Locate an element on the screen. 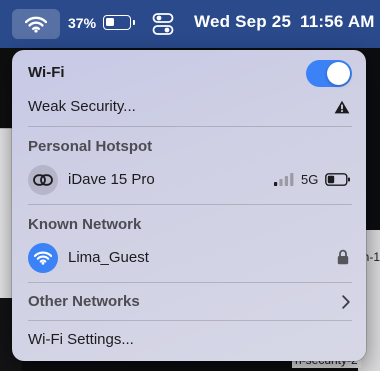 The image size is (380, 371). menubar-wifi-button is located at coordinates (36, 24).